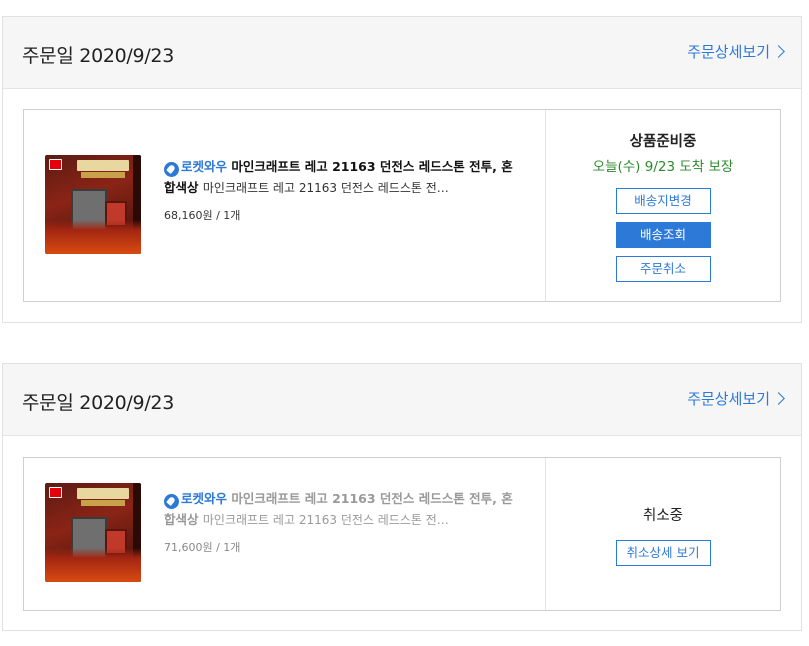 Image resolution: width=809 pixels, height=646 pixels. I want to click on product-price: 71,600원 / 1개, so click(202, 547).